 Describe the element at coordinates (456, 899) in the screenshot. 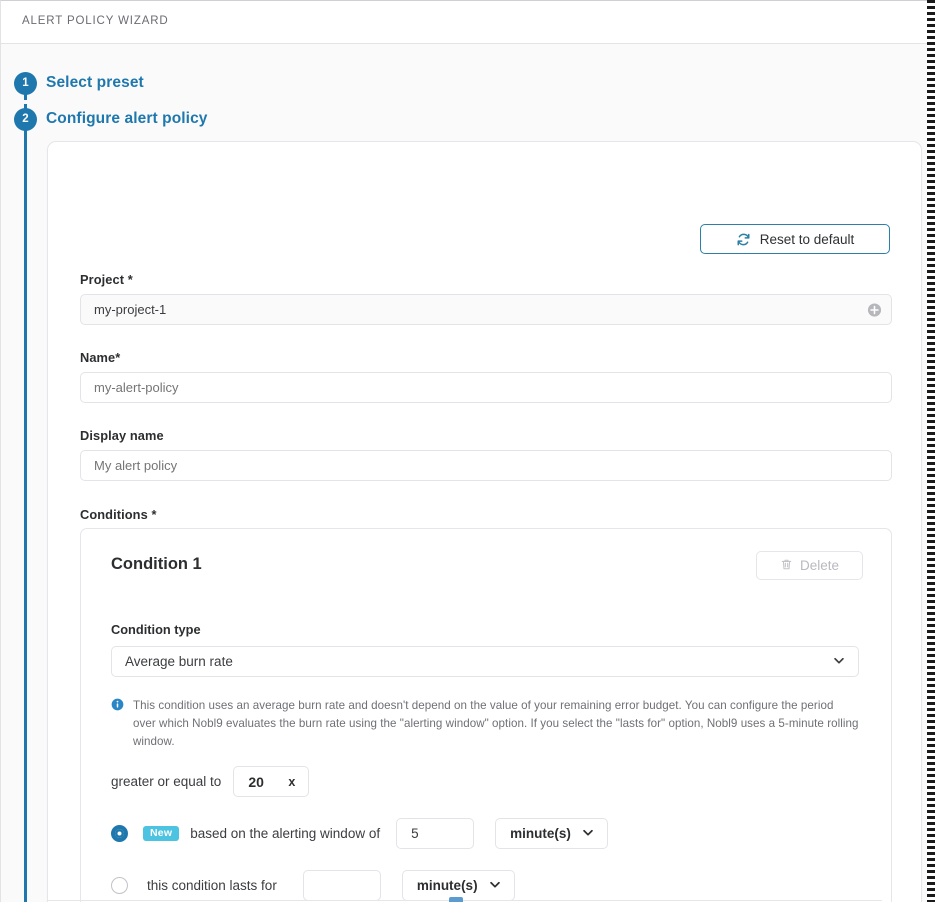

I see `add-condition-button-partial` at that location.